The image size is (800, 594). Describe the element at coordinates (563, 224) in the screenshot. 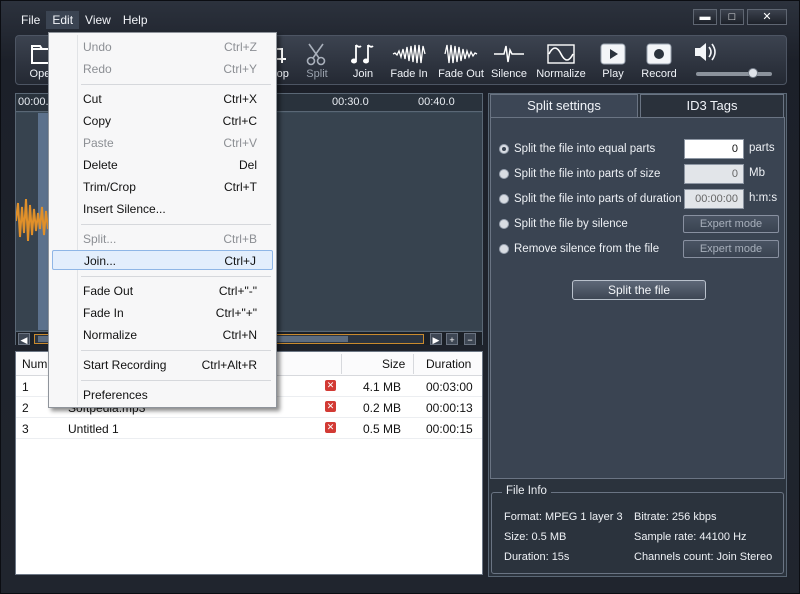

I see `option-split-silence: Split the file by silence` at that location.